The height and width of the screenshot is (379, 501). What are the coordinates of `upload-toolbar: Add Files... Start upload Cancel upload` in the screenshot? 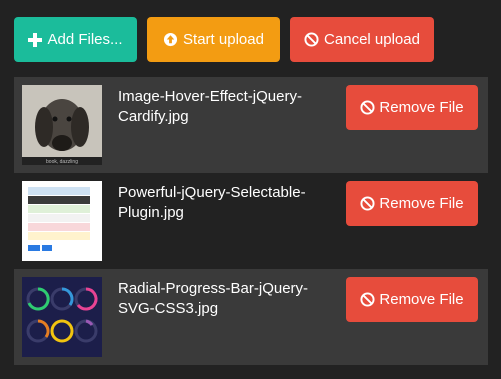 It's located at (224, 39).